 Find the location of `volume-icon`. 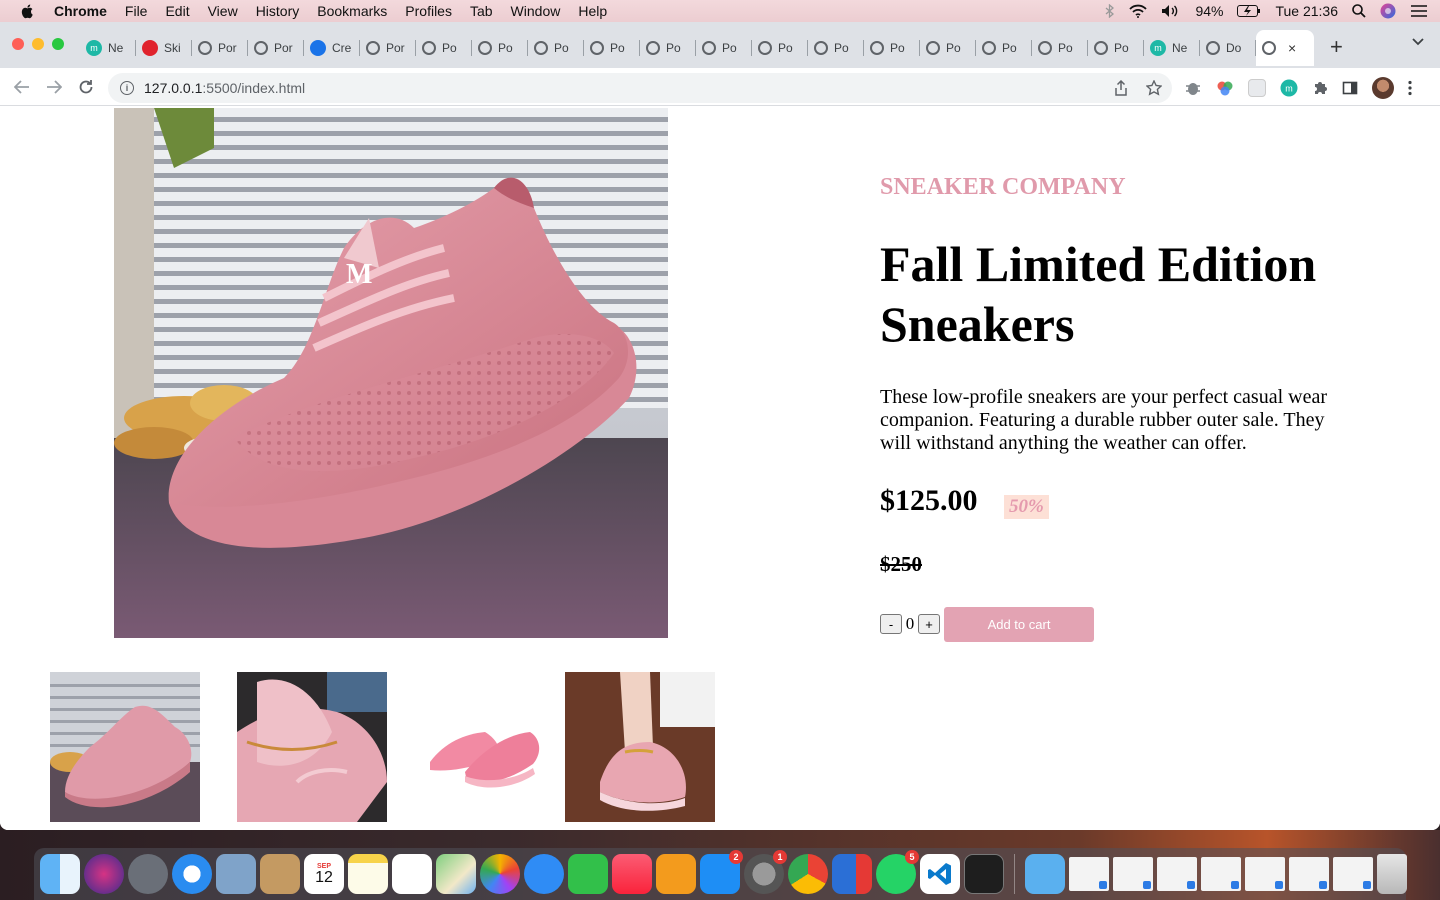

volume-icon is located at coordinates (1171, 11).